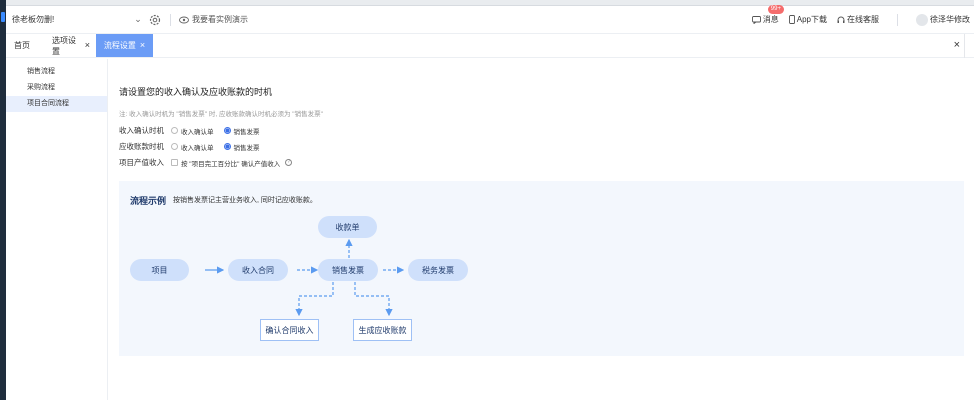  I want to click on tab-scroll-handle, so click(969, 46).